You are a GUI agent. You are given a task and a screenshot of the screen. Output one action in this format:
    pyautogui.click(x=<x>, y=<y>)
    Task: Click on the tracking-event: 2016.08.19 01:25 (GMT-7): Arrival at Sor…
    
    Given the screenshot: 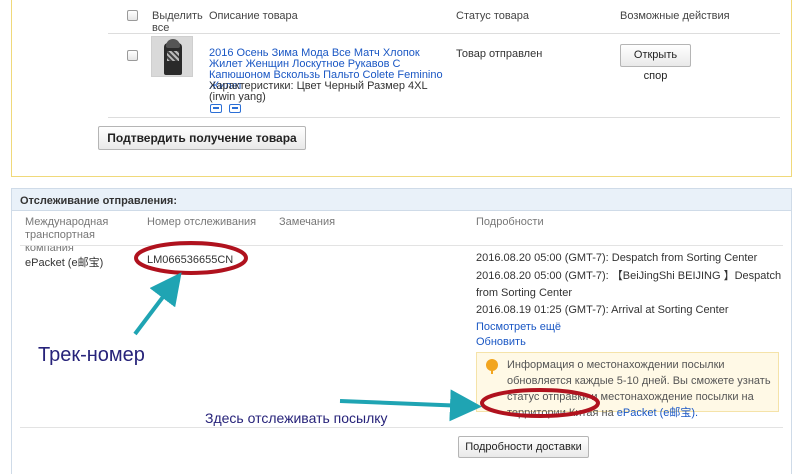 What is the action you would take?
    pyautogui.click(x=602, y=310)
    